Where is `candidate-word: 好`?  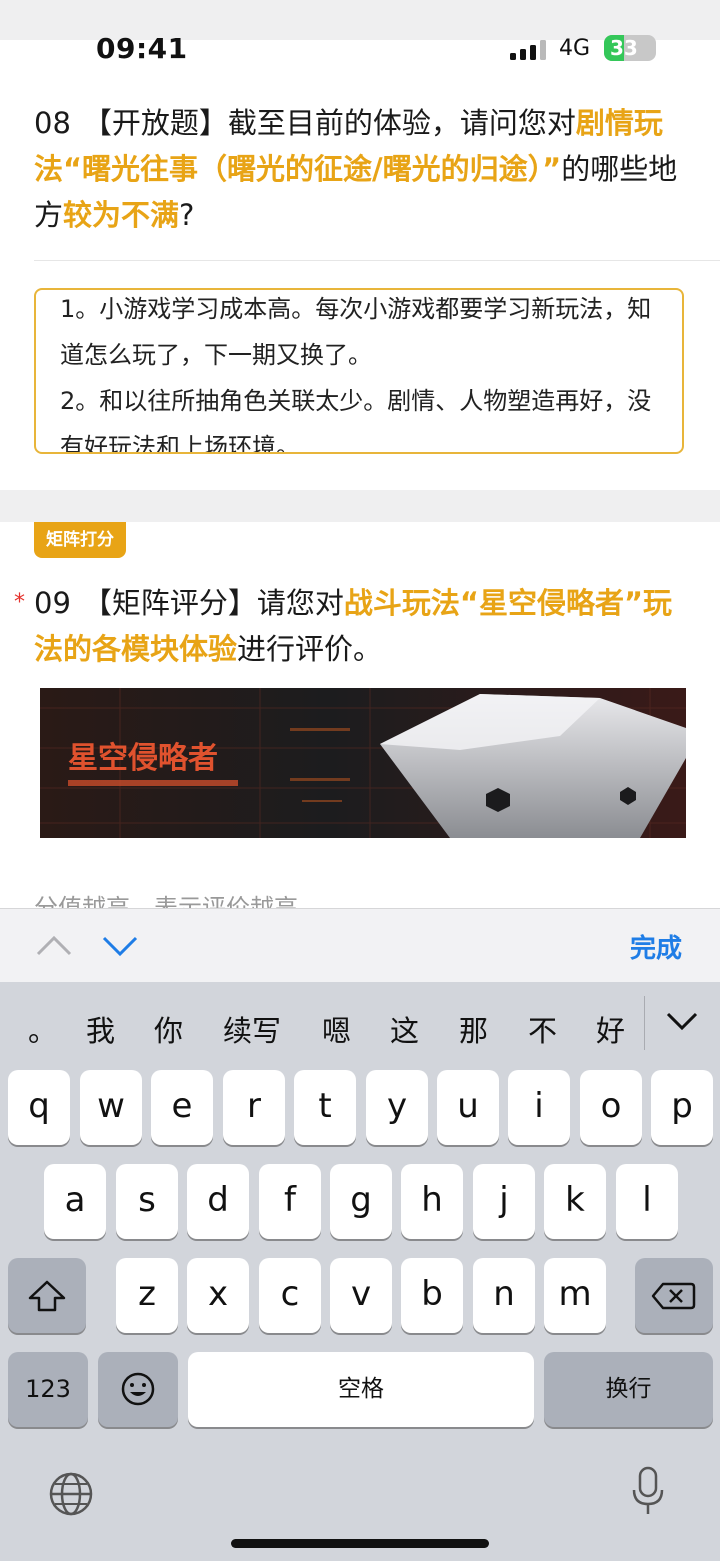 candidate-word: 好 is located at coordinates (610, 1029).